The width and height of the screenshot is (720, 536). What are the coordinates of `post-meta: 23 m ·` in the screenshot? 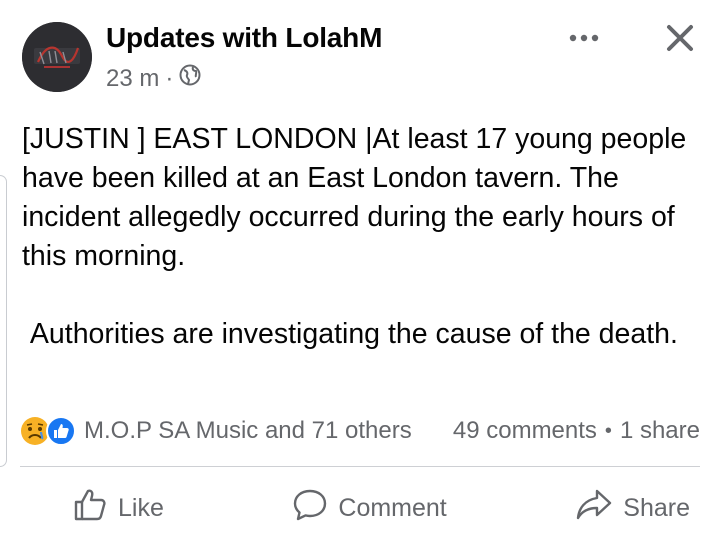 It's located at (153, 78).